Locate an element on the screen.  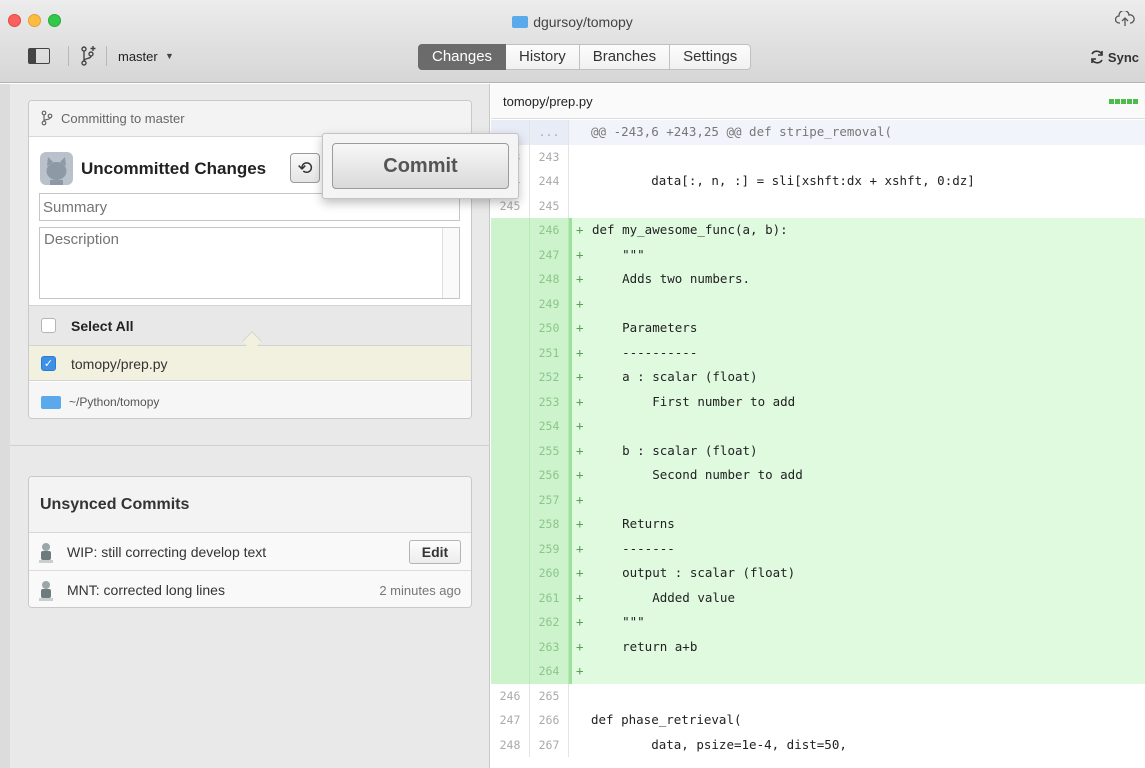
new-line-number: 260 is located at coordinates (549, 573).